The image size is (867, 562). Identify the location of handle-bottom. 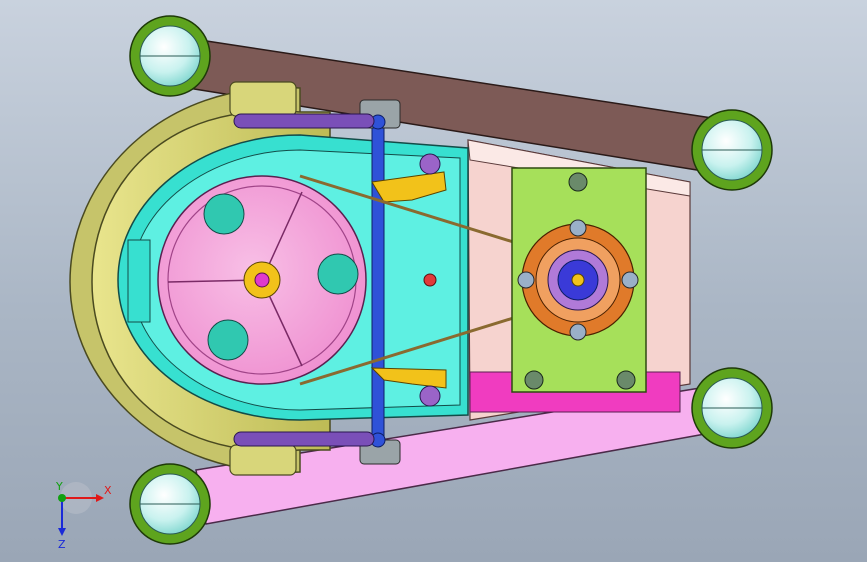
(304, 439).